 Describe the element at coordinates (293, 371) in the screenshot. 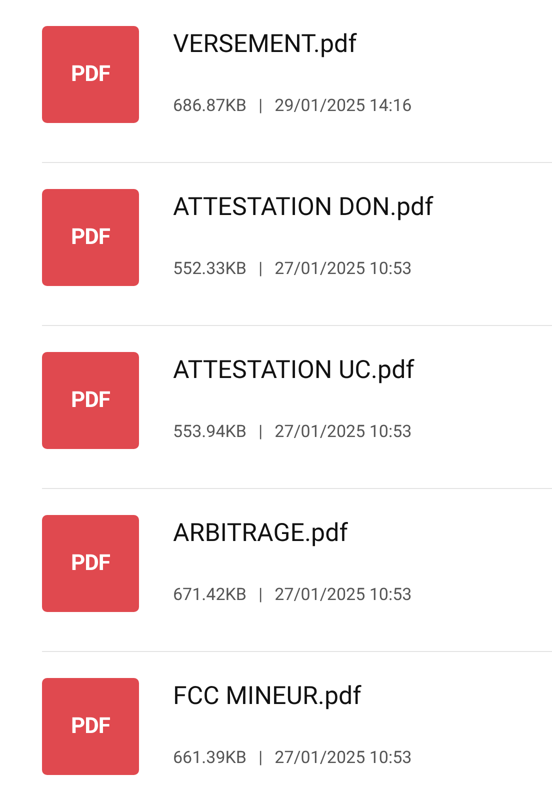

I see `file-name: ATTESTATION UC.pdf` at that location.